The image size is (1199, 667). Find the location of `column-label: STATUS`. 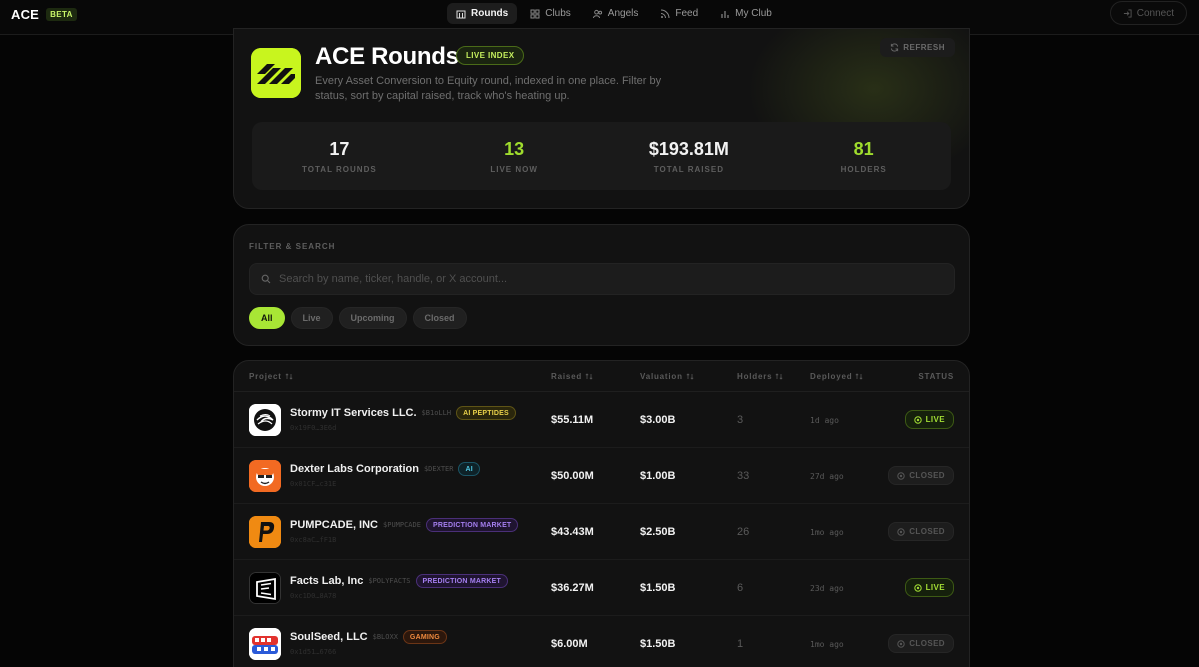

column-label: STATUS is located at coordinates (936, 376).